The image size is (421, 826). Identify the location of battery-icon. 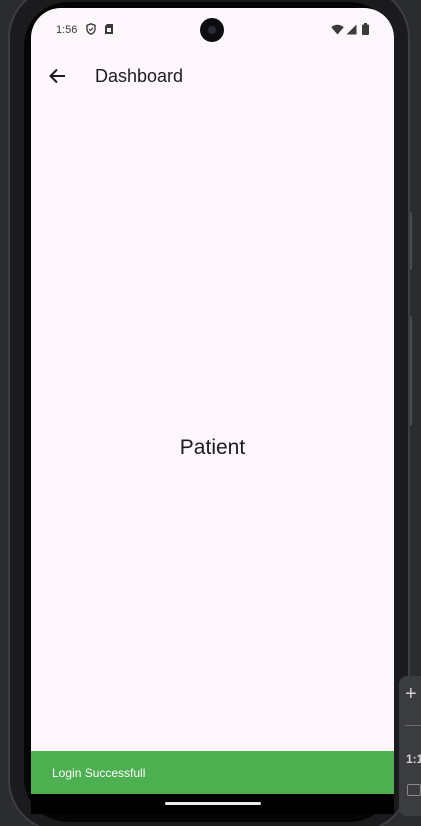
(365, 29).